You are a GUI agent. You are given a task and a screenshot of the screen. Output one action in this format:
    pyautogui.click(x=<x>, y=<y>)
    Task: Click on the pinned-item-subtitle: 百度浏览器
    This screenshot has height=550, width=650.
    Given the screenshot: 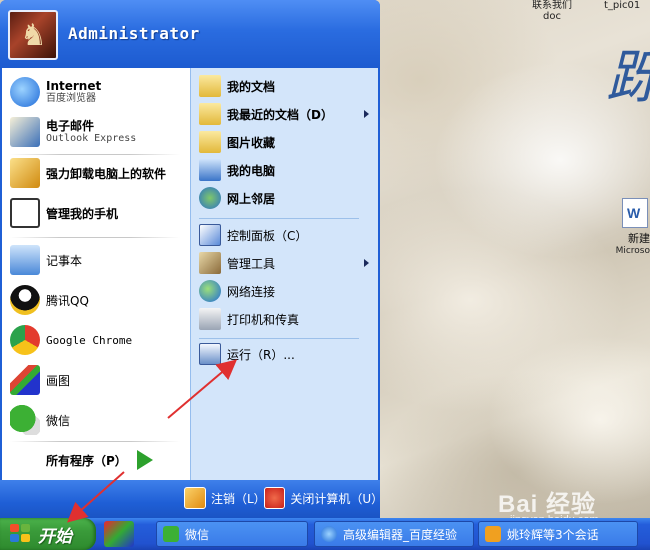 What is the action you would take?
    pyautogui.click(x=71, y=98)
    